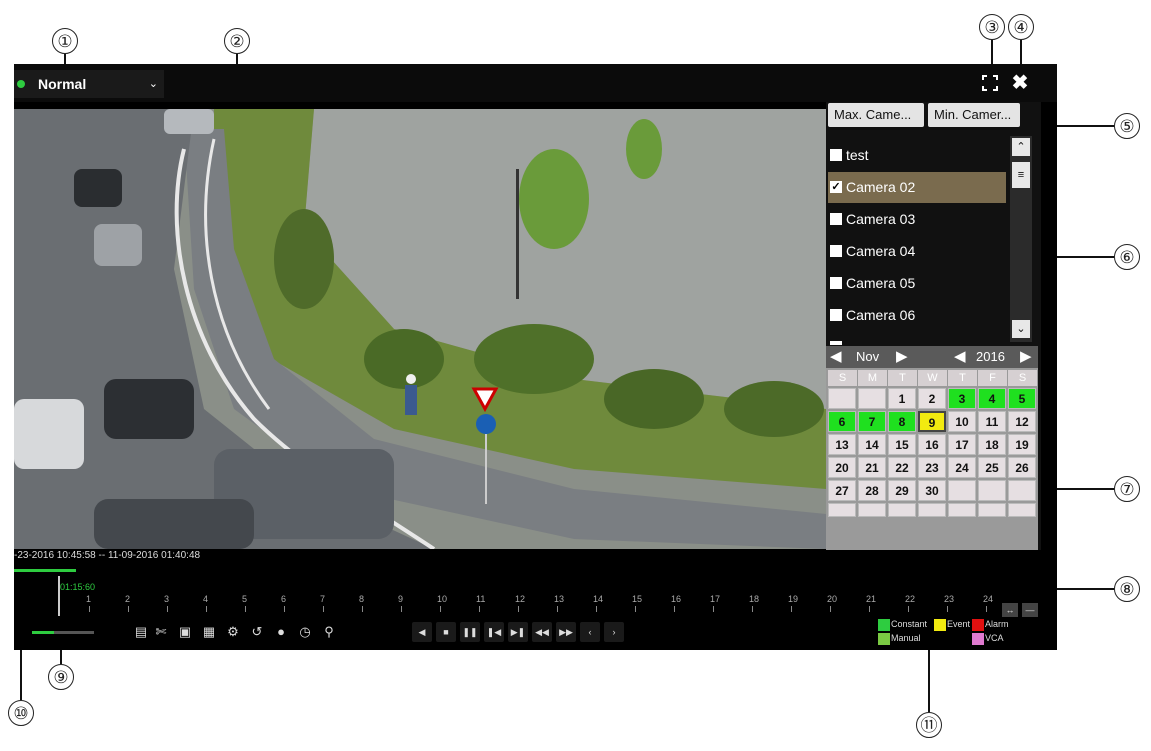  Describe the element at coordinates (245, 599) in the screenshot. I see `timeline-hour-label: 5` at that location.